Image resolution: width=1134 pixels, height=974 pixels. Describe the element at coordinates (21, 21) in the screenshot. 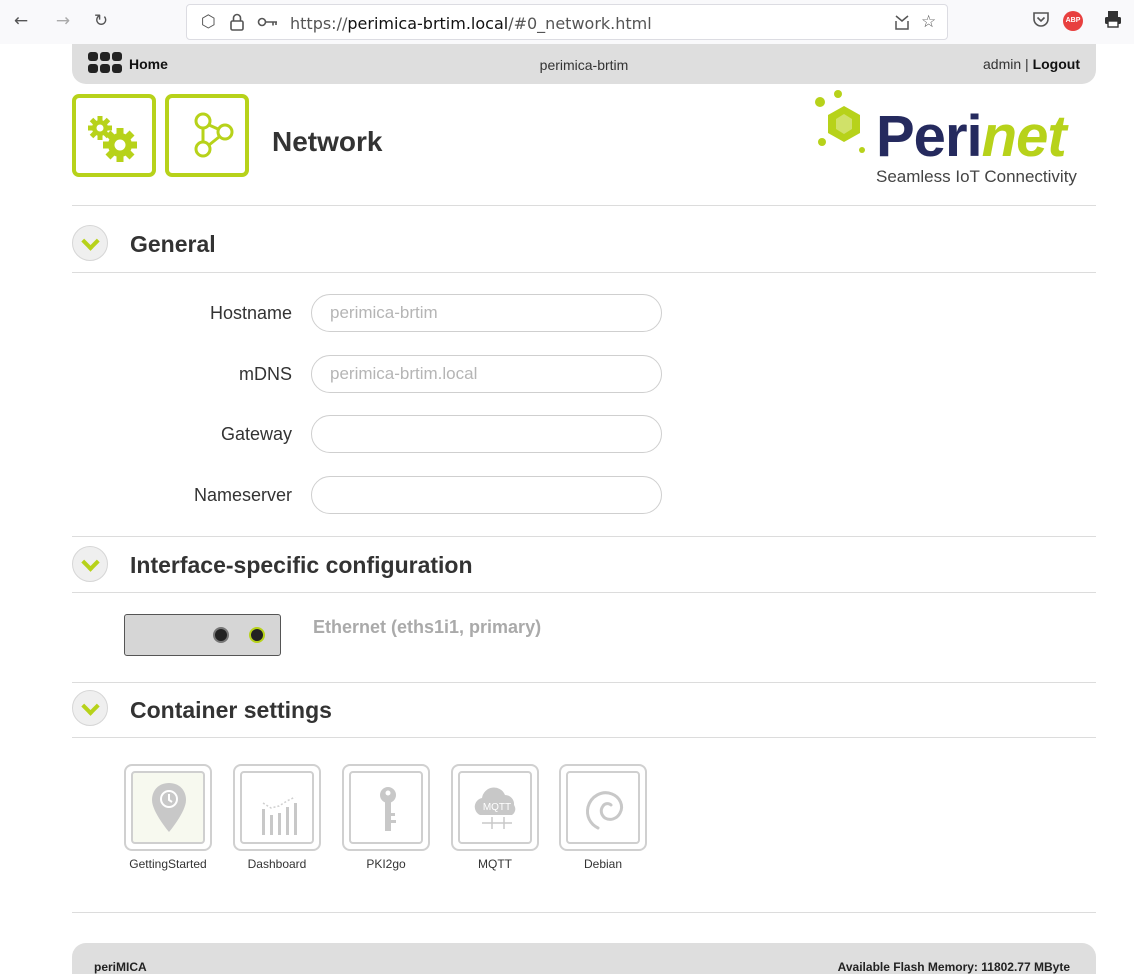

I see `back-arrow-icon: ←` at that location.